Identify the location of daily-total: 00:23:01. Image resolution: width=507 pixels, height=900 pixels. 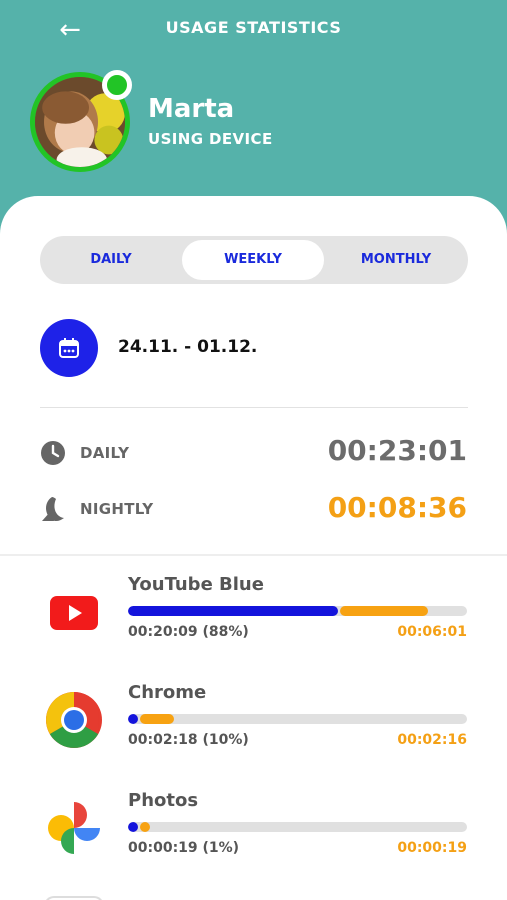
(397, 450).